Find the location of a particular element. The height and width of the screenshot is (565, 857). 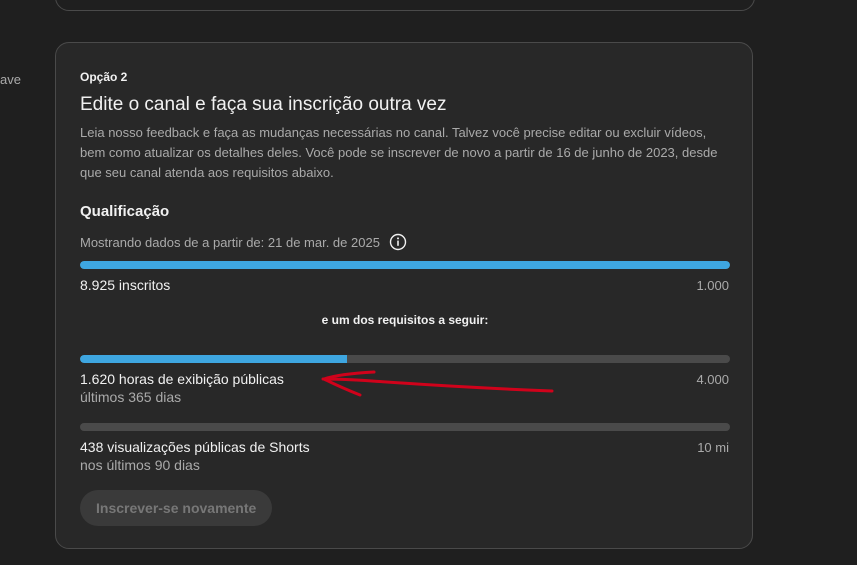

subscribers-label: 8.925 inscritos is located at coordinates (125, 285).